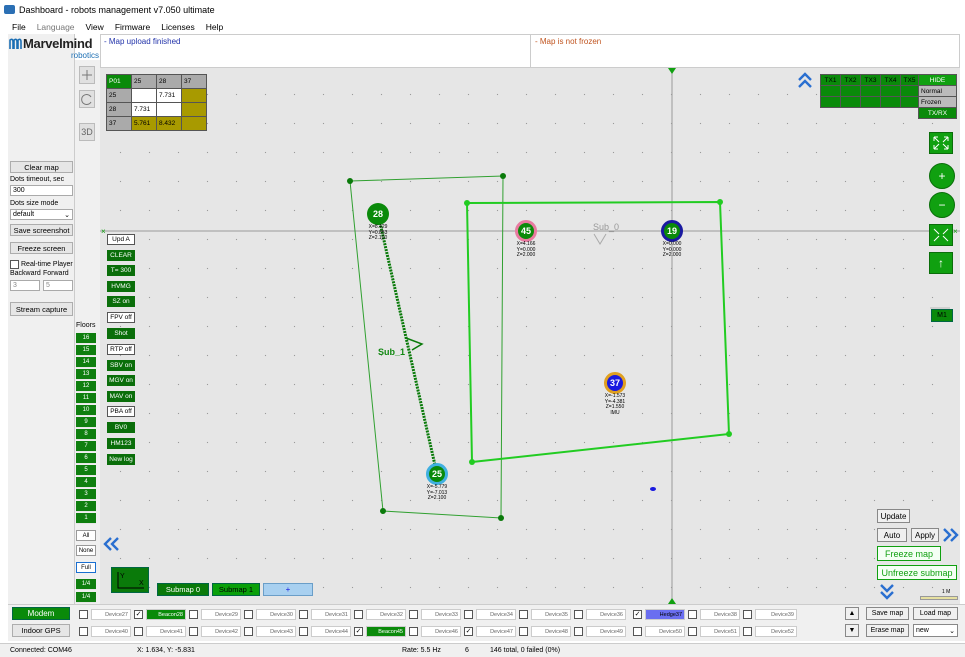  I want to click on device-slot: Device30, so click(276, 614).